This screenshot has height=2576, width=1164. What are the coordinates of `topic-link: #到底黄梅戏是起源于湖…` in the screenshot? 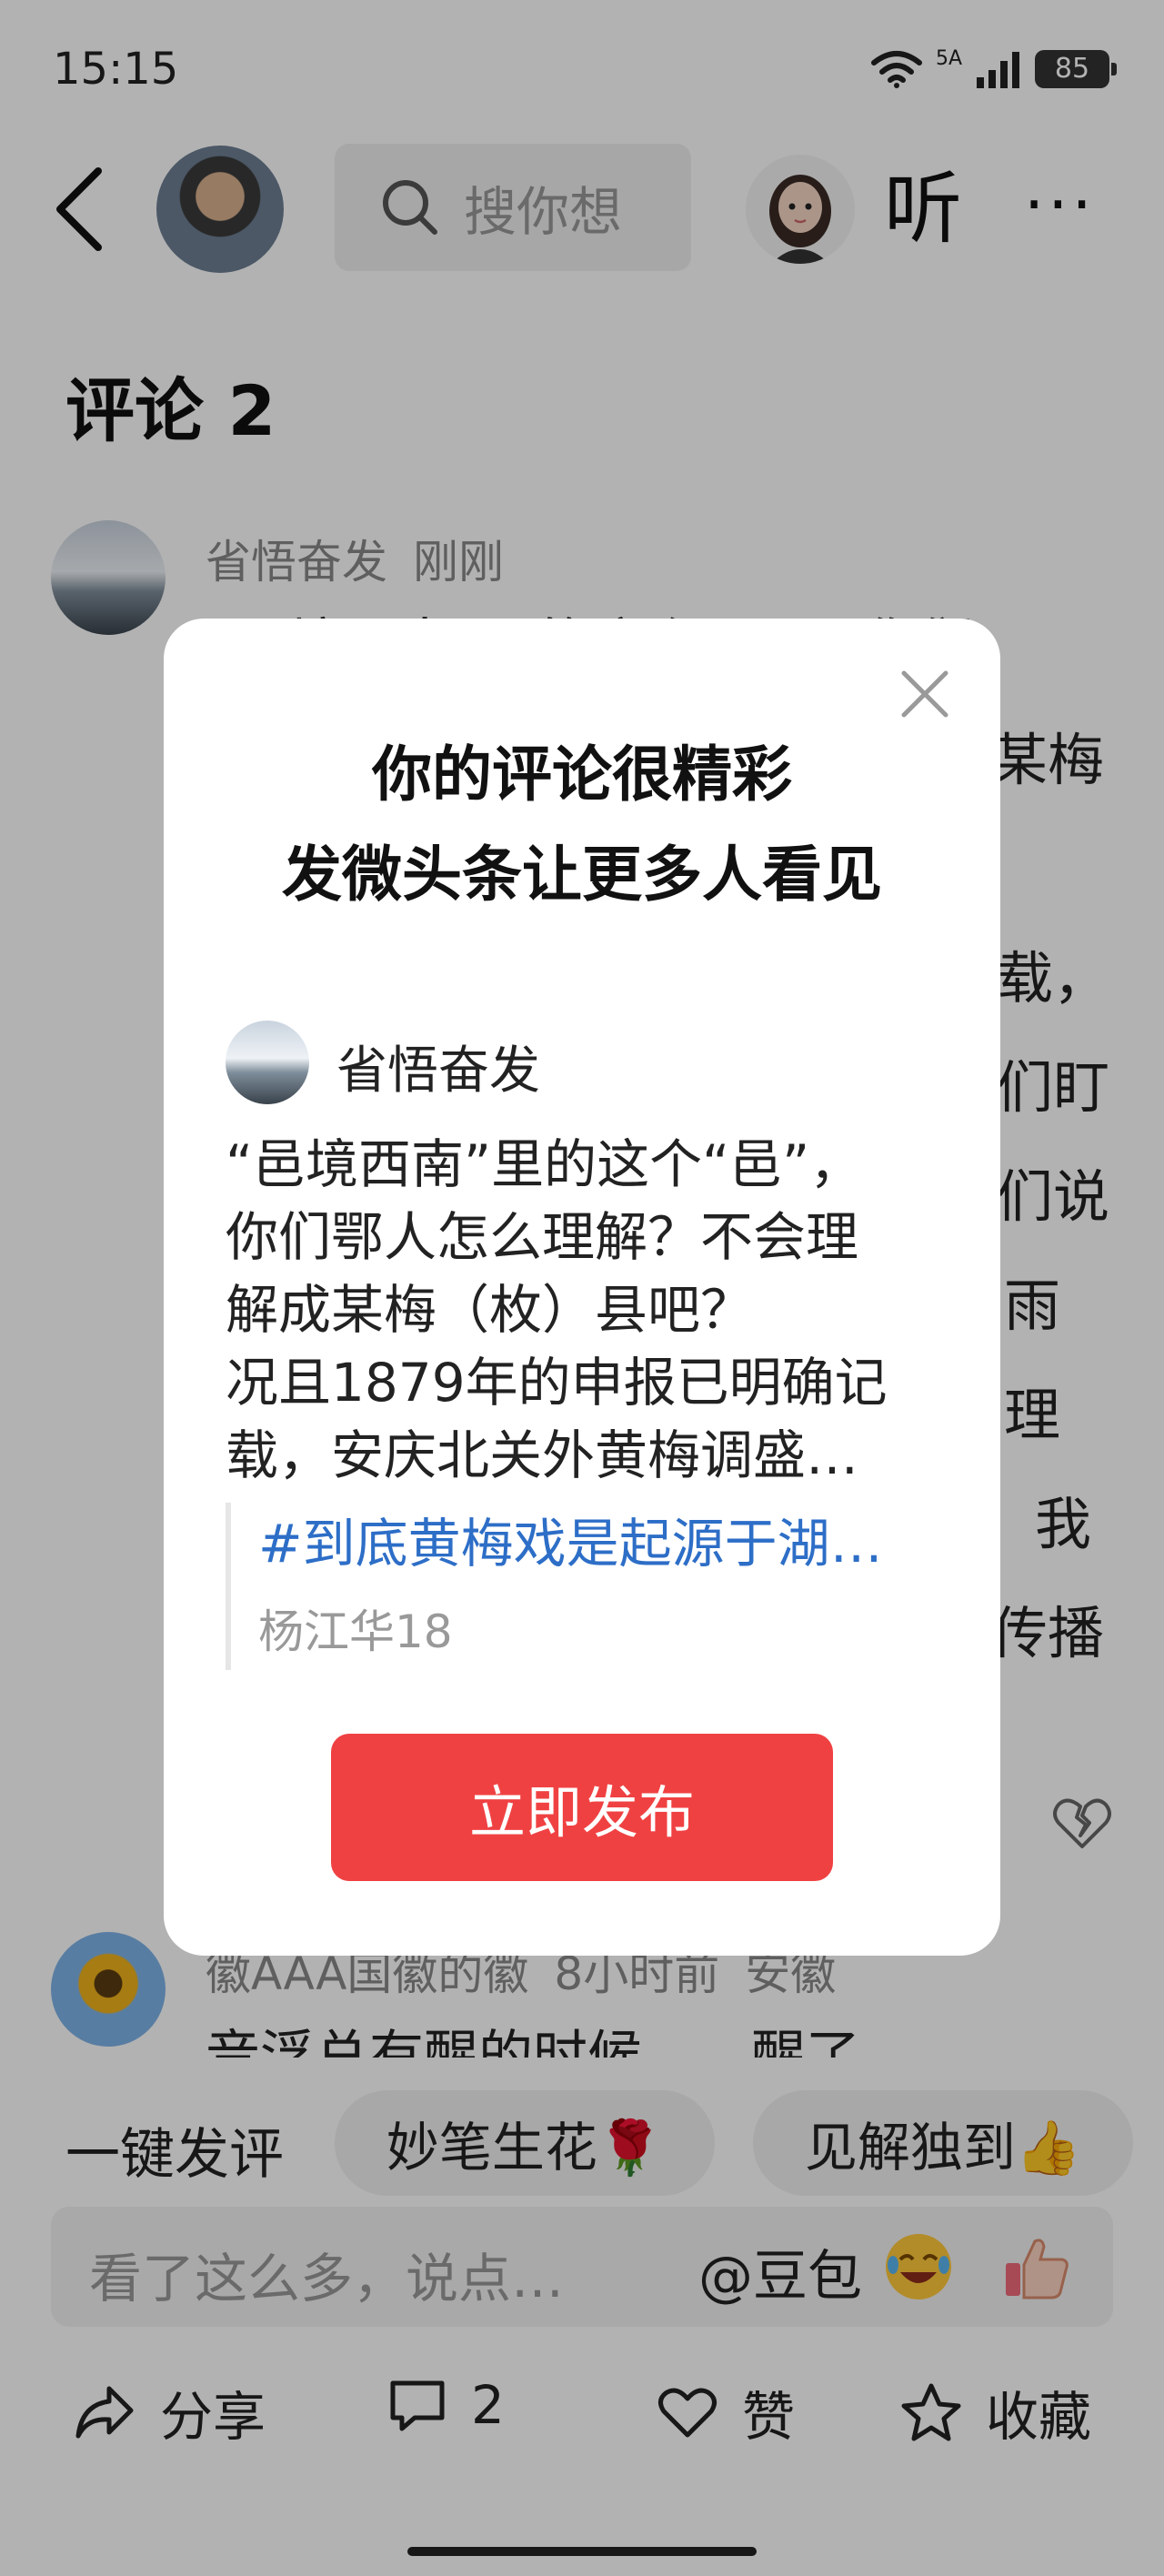 It's located at (597, 1544).